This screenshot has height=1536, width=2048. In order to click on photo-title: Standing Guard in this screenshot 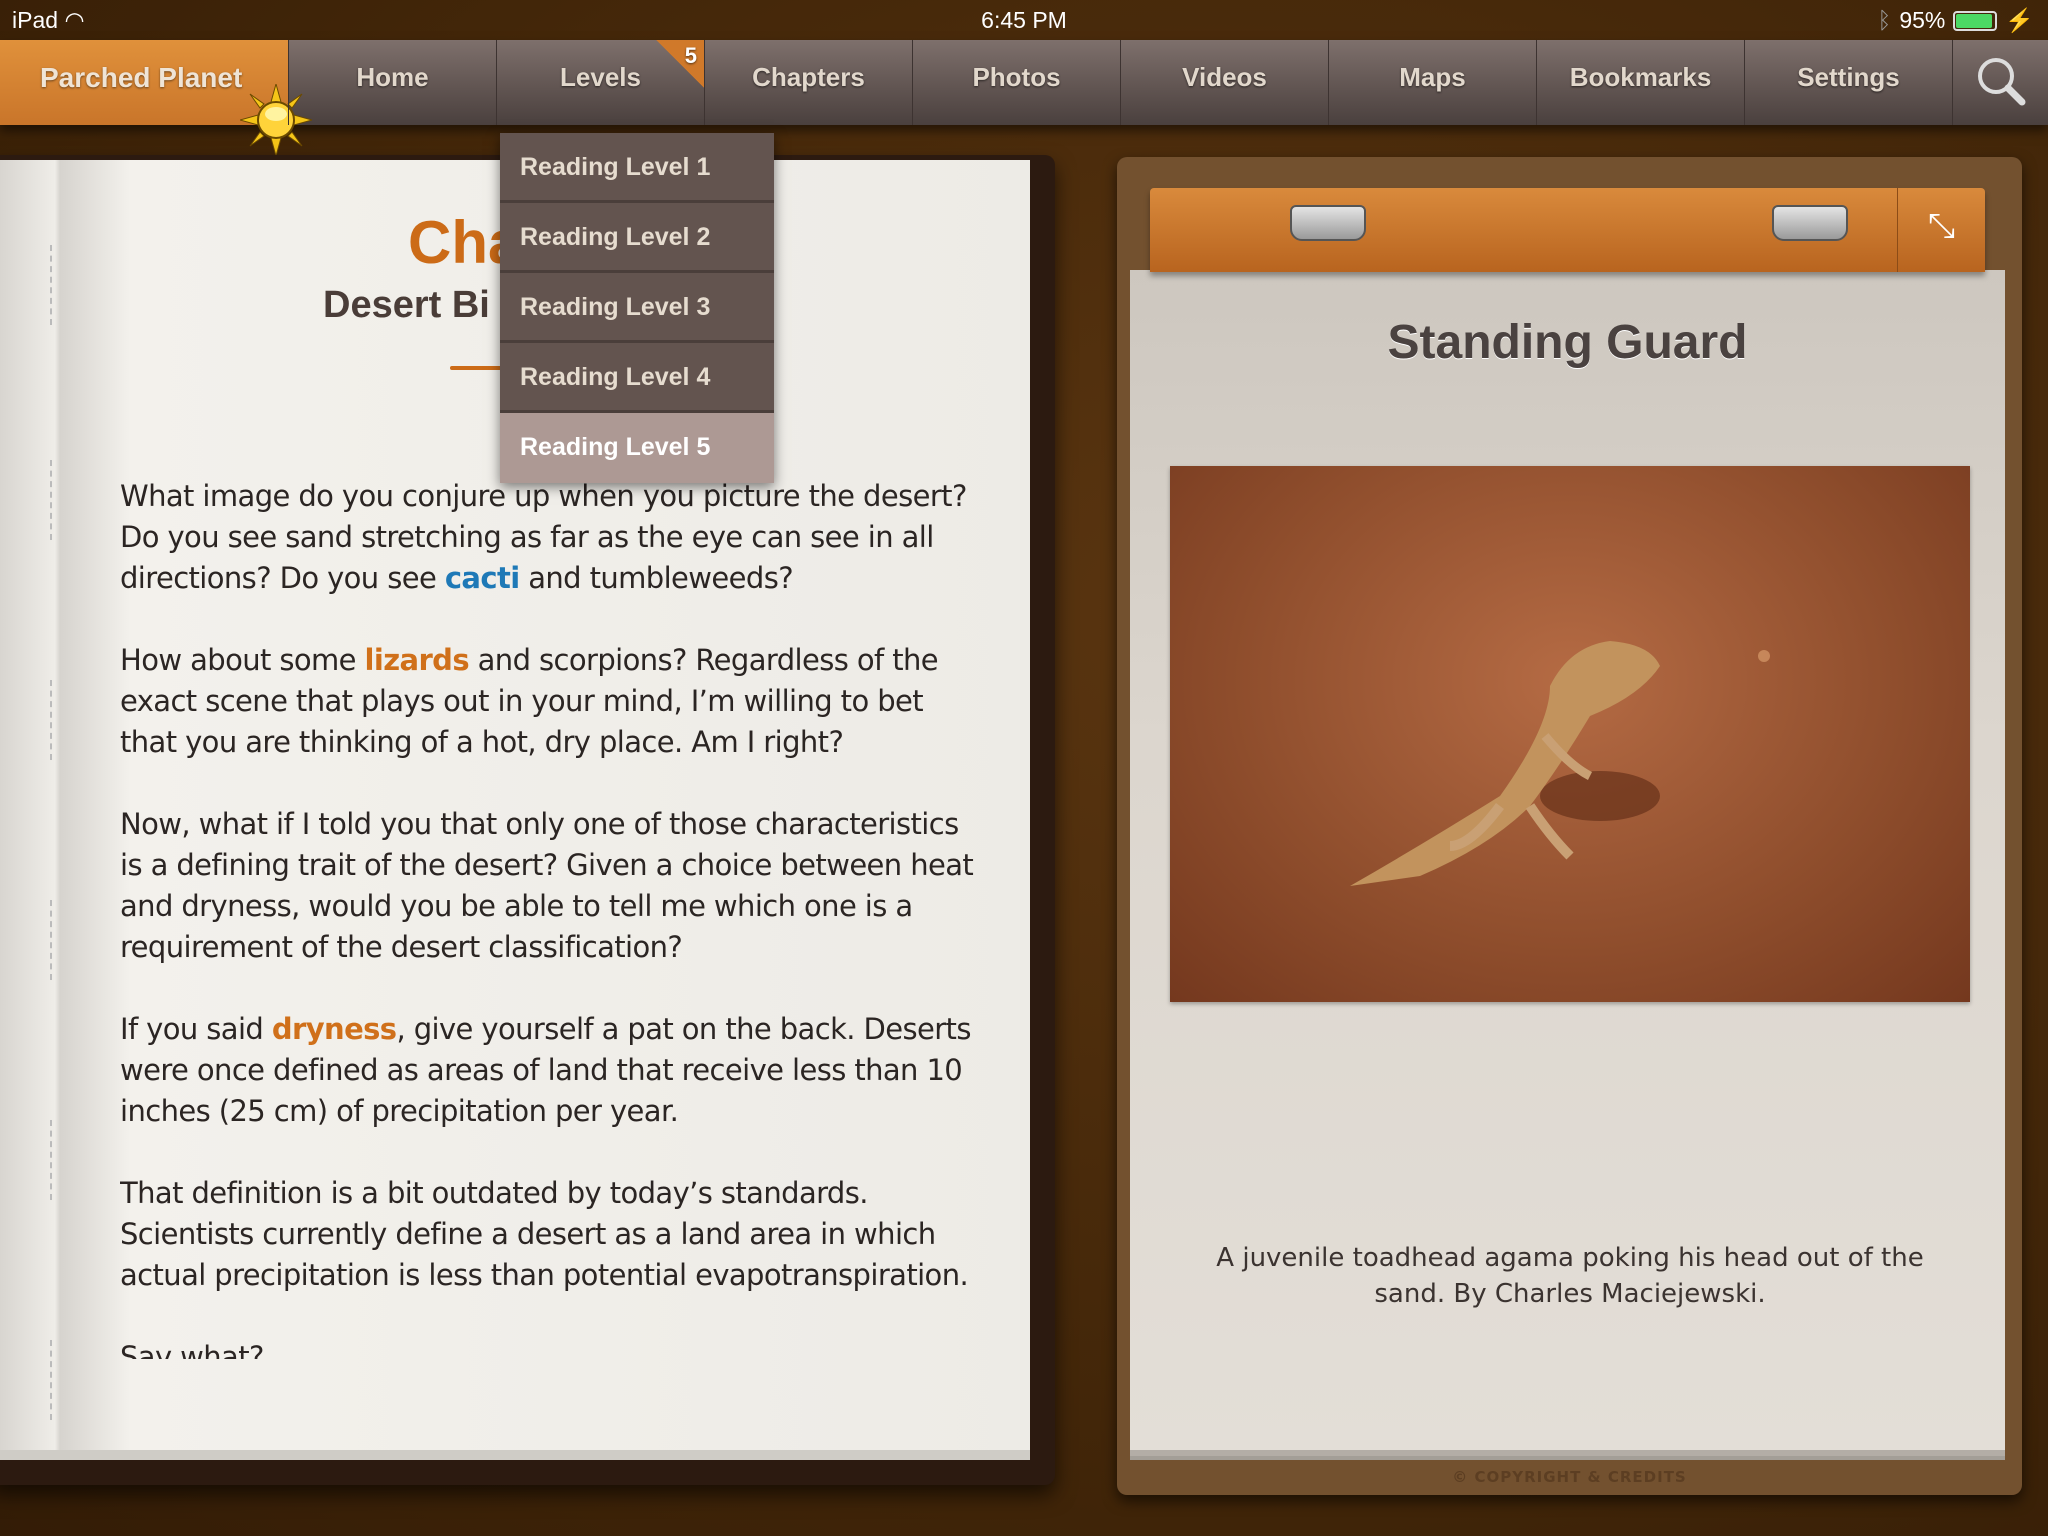, I will do `click(1567, 342)`.